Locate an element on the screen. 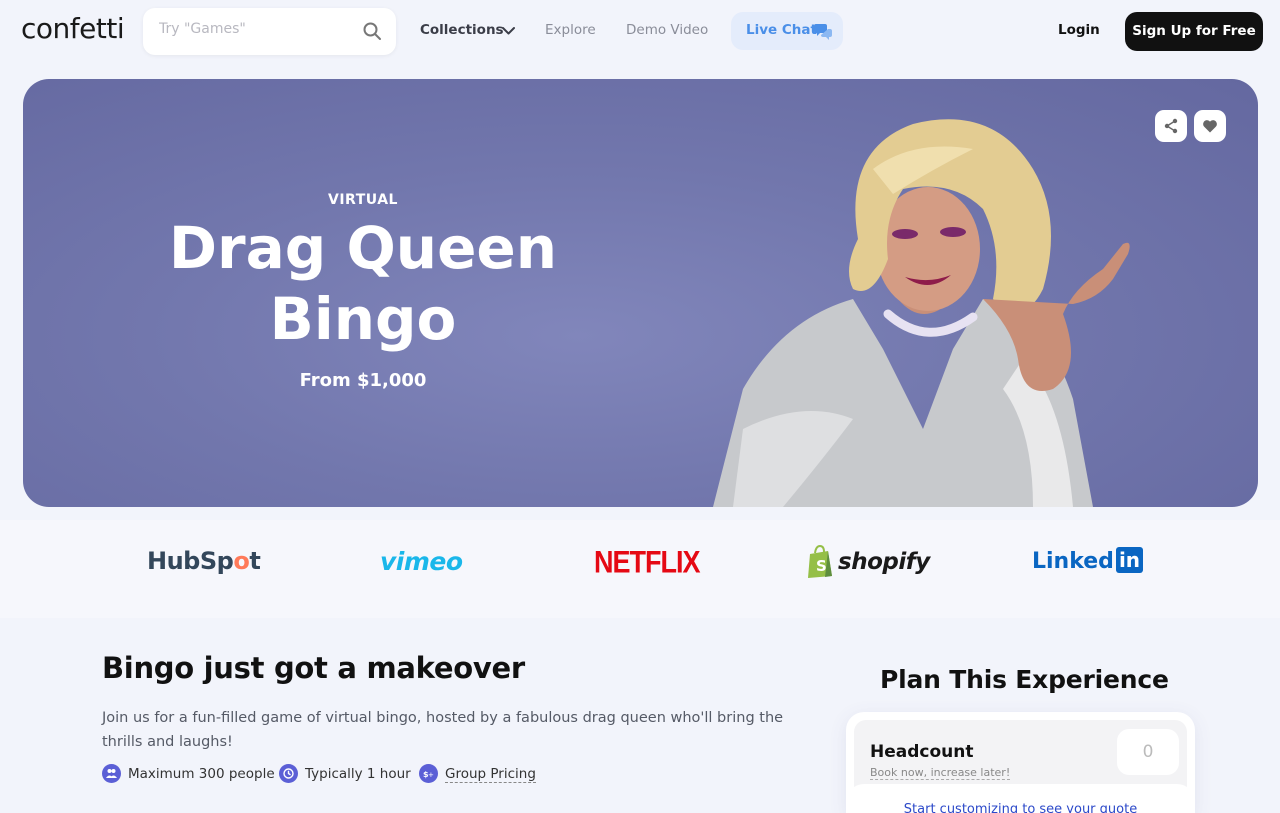 The height and width of the screenshot is (813, 1280). svg-text: S is located at coordinates (821, 566).